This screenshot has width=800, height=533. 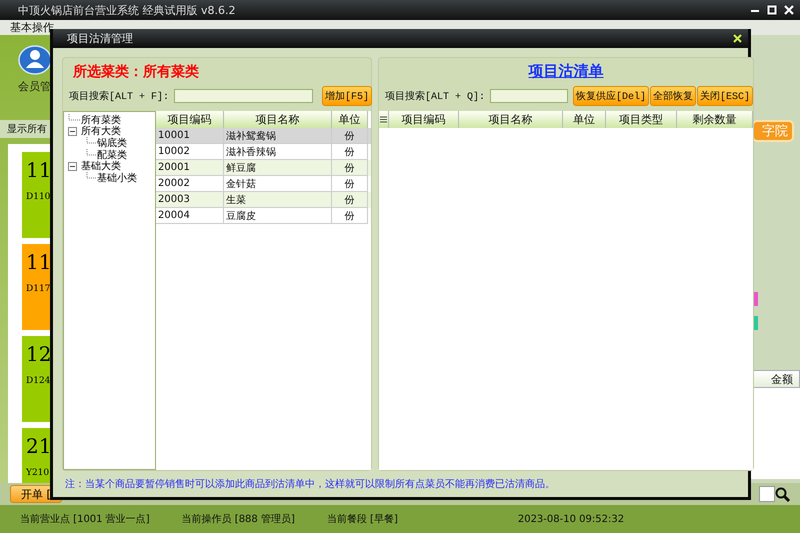 I want to click on restore-all-button: 全部恢复, so click(x=673, y=96).